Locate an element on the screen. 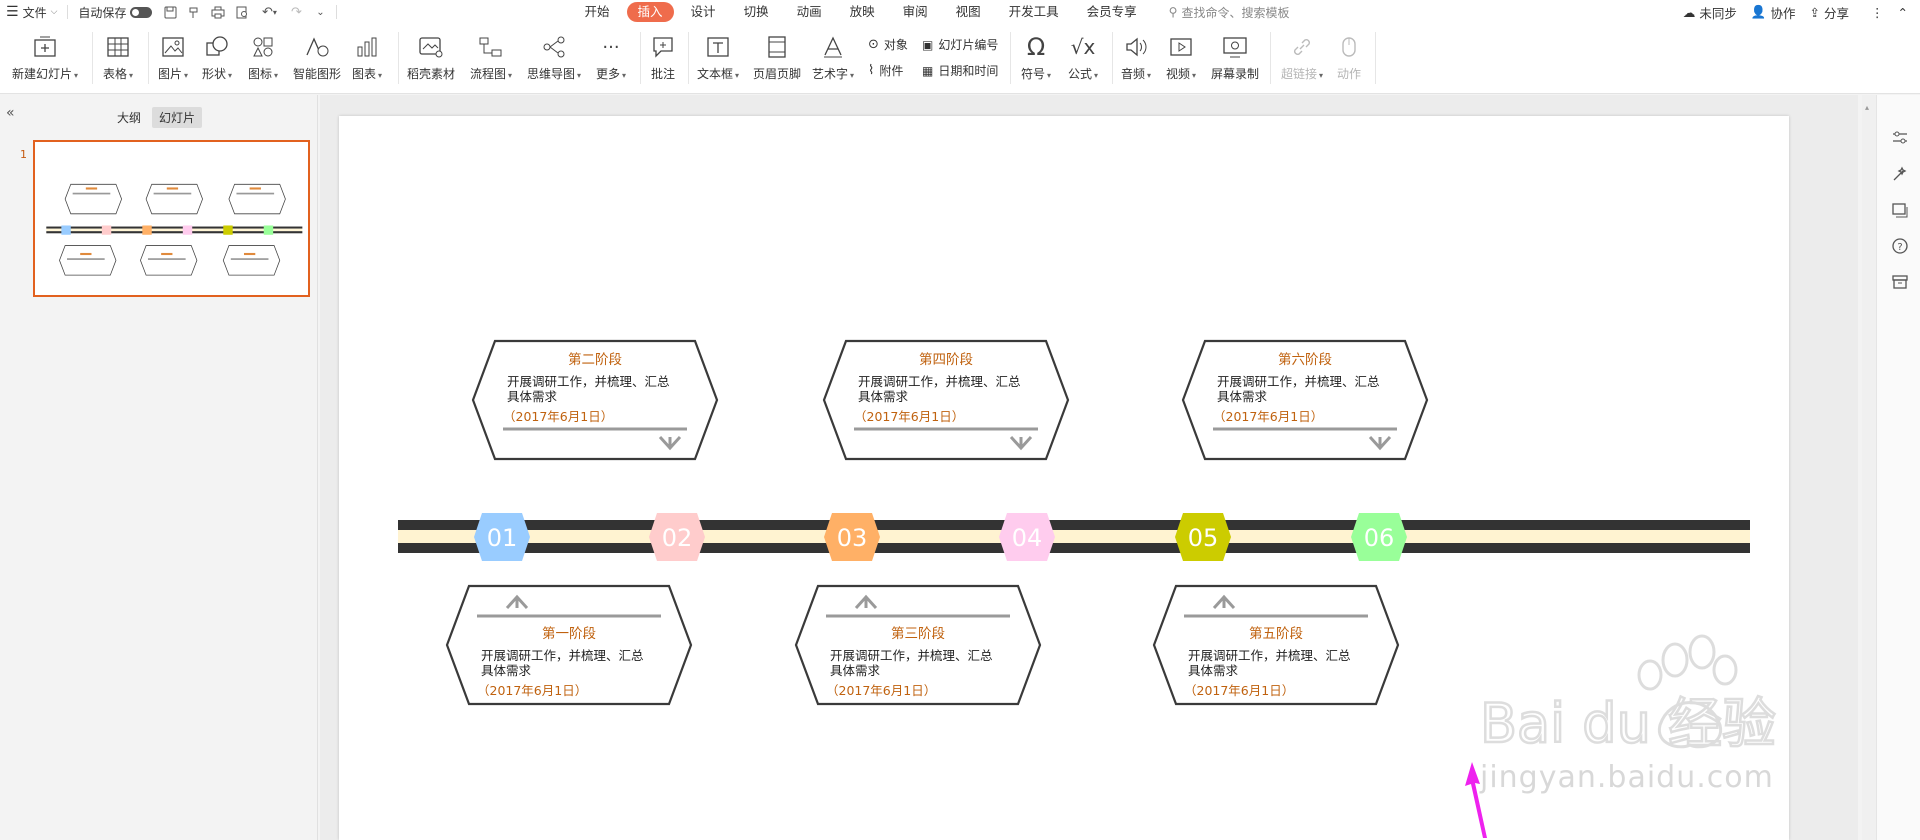  stage-box-top-0: 第二阶段开展调研工作，并梳理、汇总具体需求（2017年6月1日） is located at coordinates (595, 400).